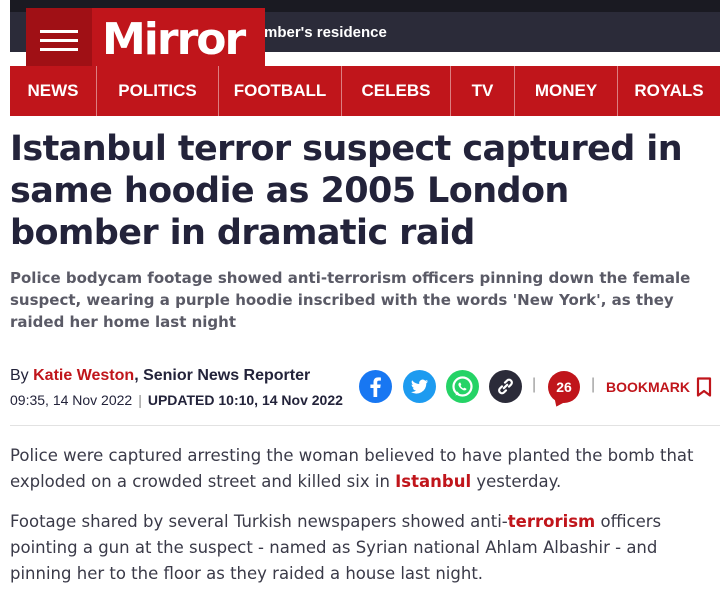  I want to click on nav-item-celebs: CELEBS, so click(396, 91).